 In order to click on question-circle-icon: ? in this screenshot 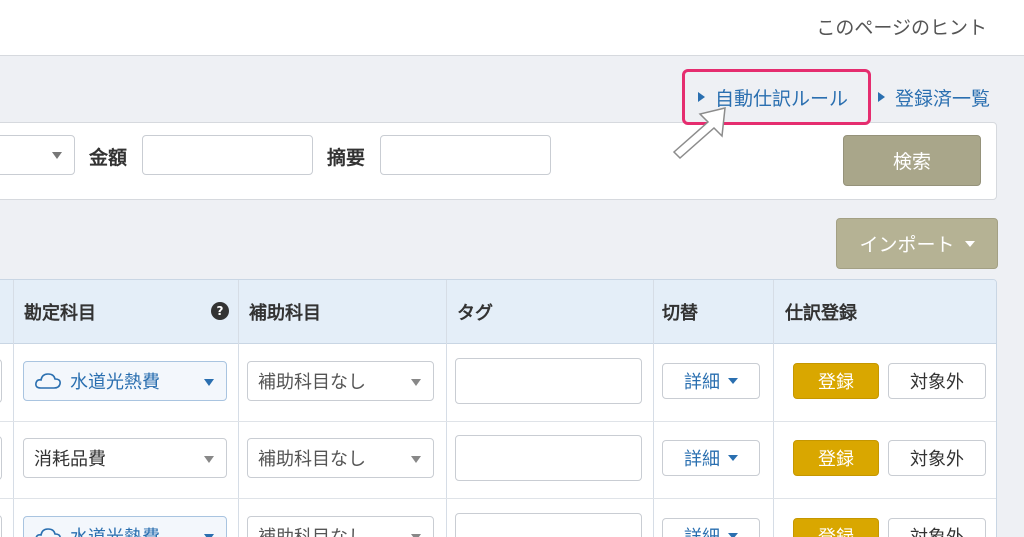, I will do `click(220, 311)`.